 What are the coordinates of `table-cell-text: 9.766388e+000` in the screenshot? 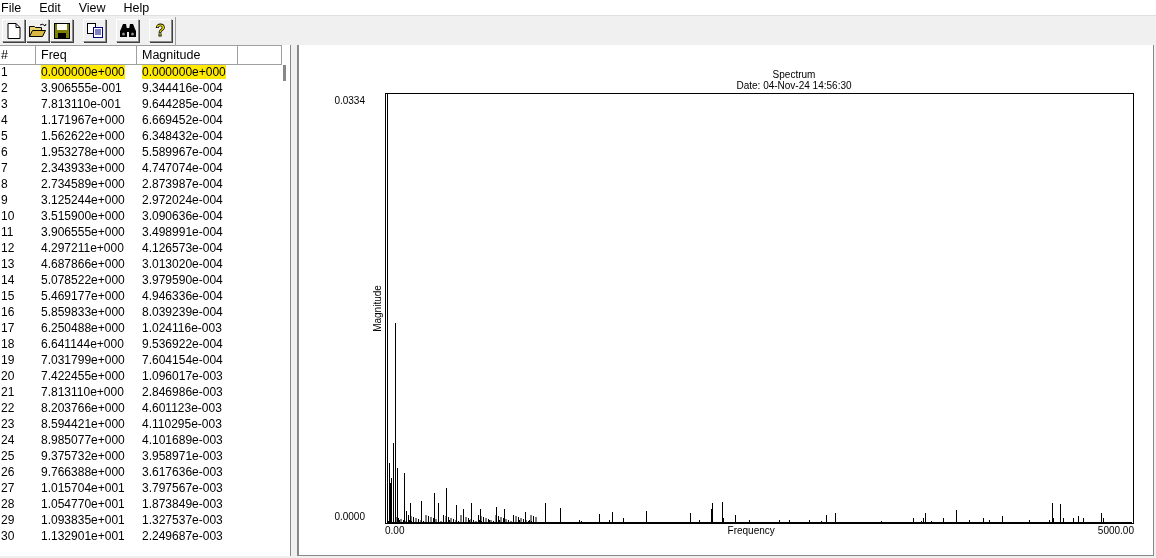 It's located at (83, 472).